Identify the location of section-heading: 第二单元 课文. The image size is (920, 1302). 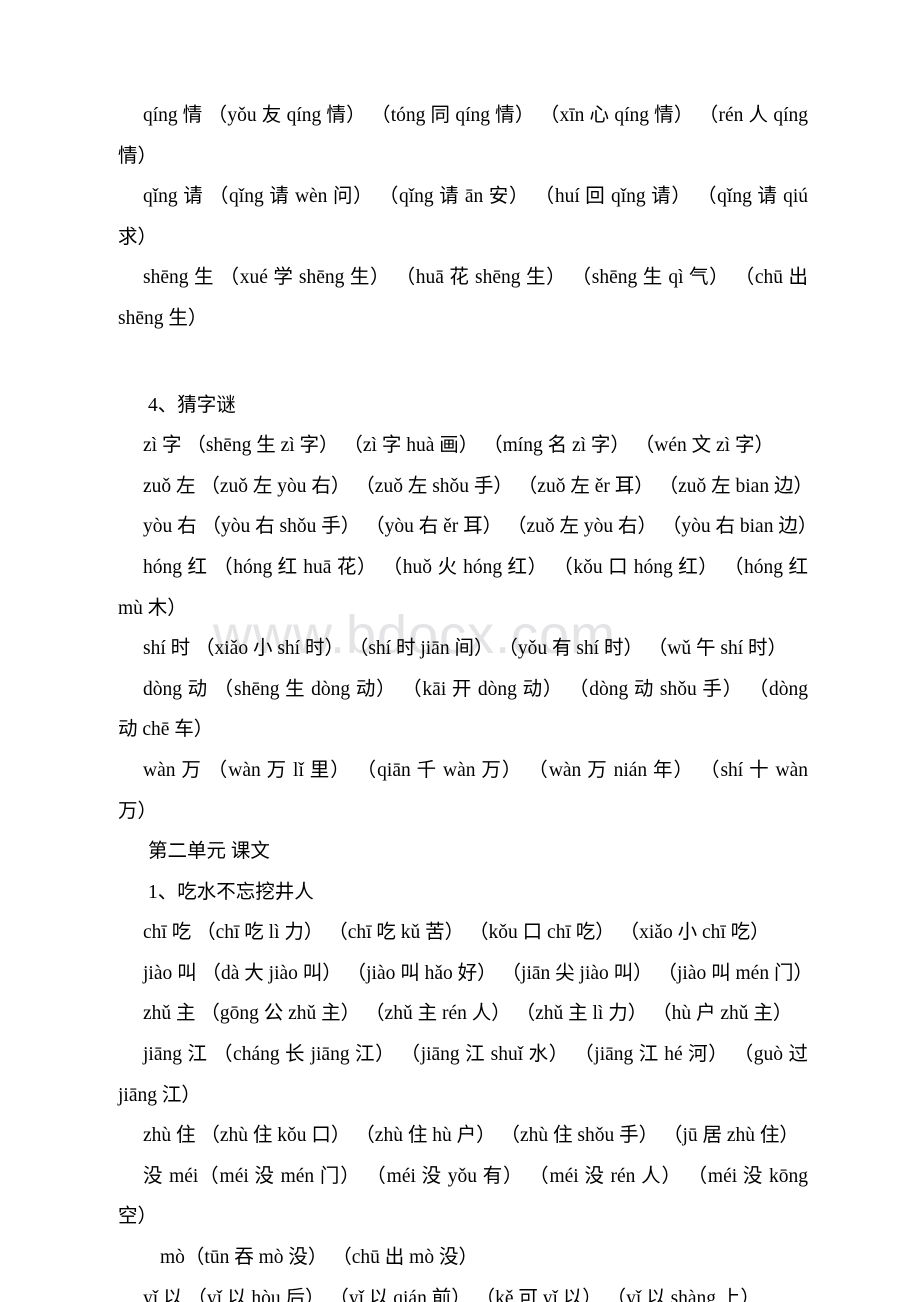
(209, 852).